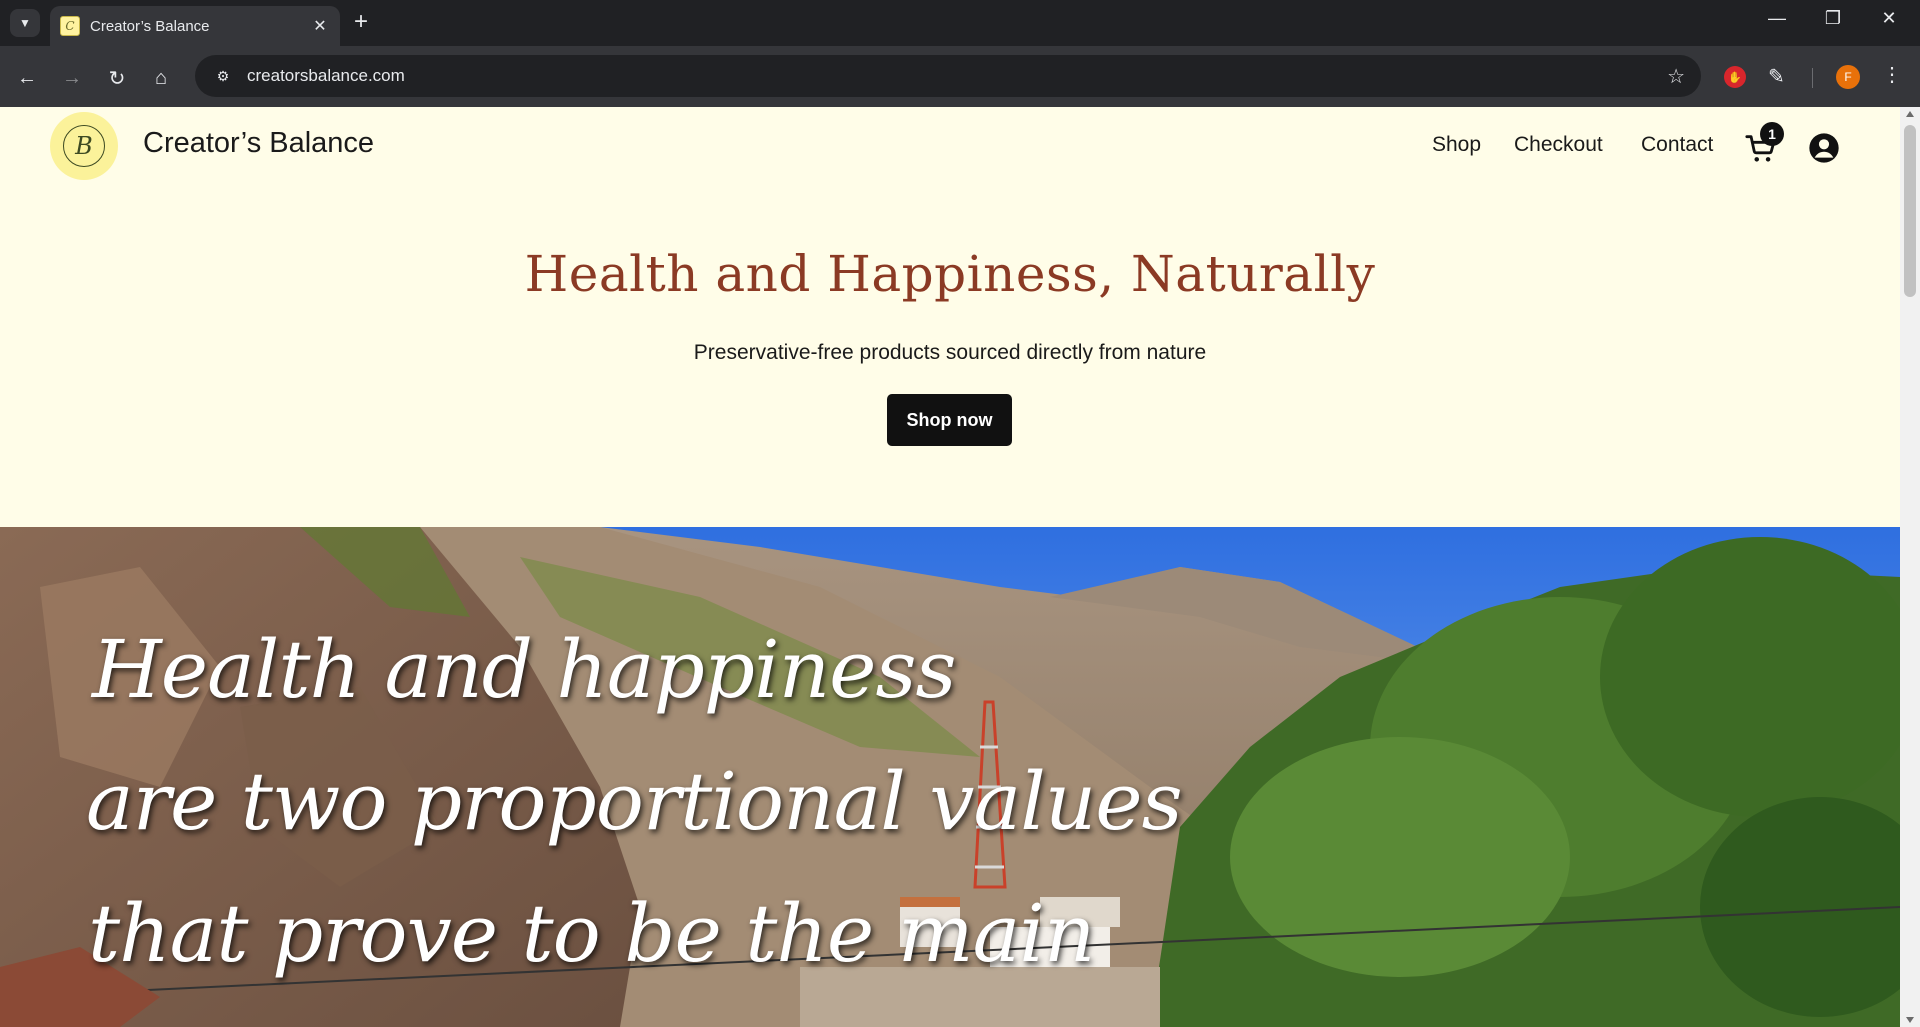  What do you see at coordinates (1910, 114) in the screenshot?
I see `scroll-up-icon` at bounding box center [1910, 114].